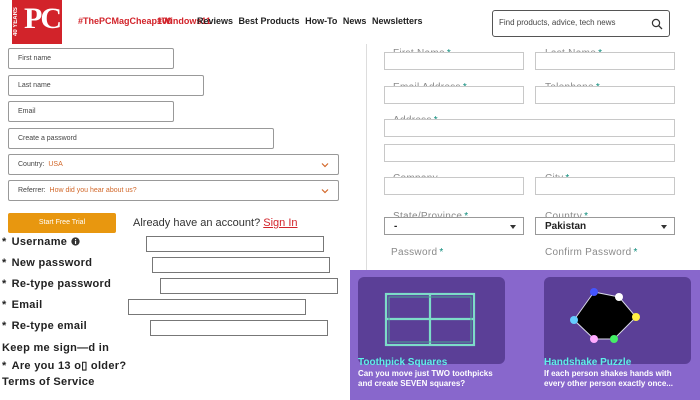 The height and width of the screenshot is (400, 700). Describe the element at coordinates (16, 22) in the screenshot. I see `logo-years: 40 YEARS` at that location.